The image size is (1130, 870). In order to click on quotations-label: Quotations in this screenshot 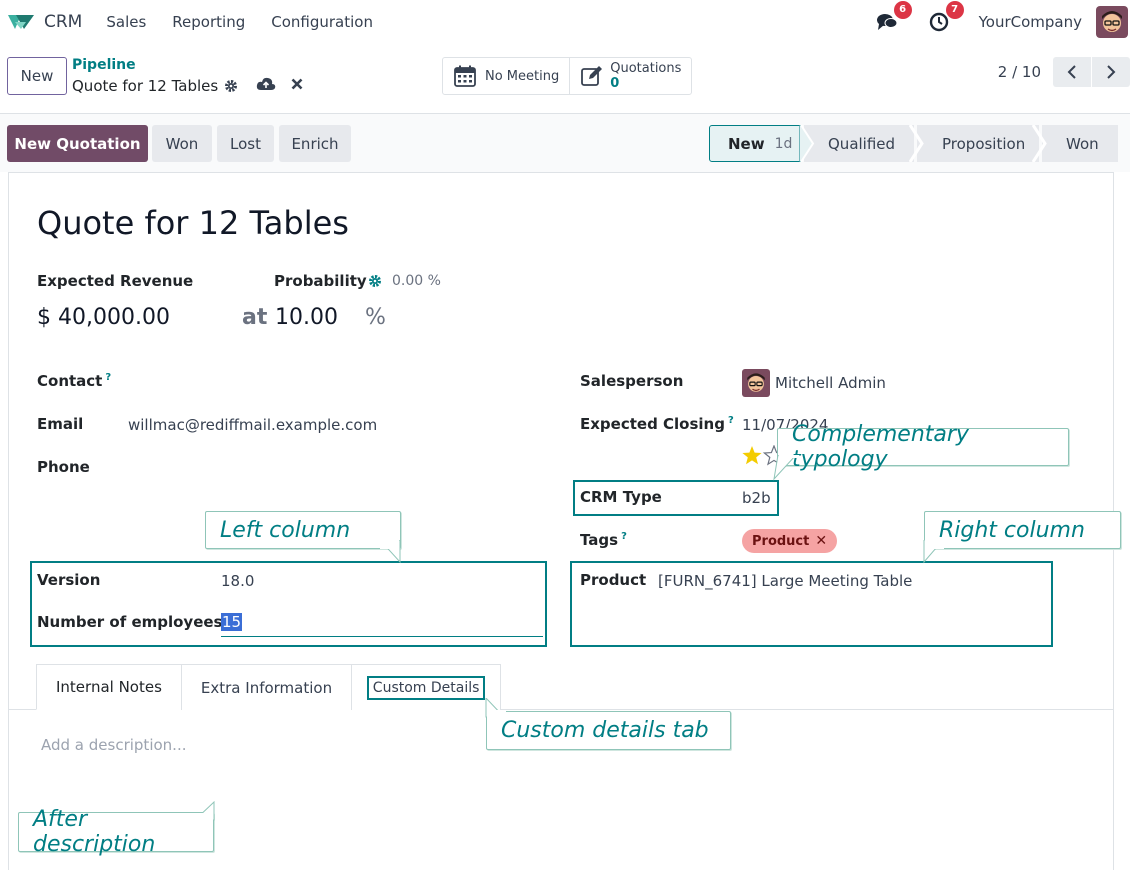, I will do `click(646, 68)`.